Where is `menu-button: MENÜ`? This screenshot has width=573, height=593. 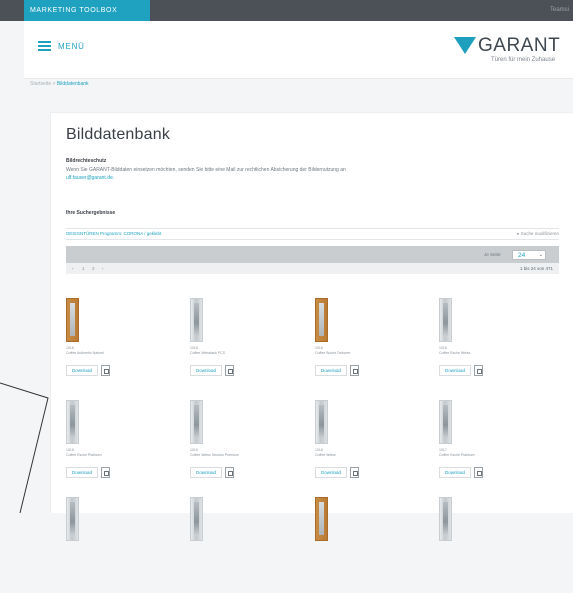
menu-button: MENÜ is located at coordinates (61, 46).